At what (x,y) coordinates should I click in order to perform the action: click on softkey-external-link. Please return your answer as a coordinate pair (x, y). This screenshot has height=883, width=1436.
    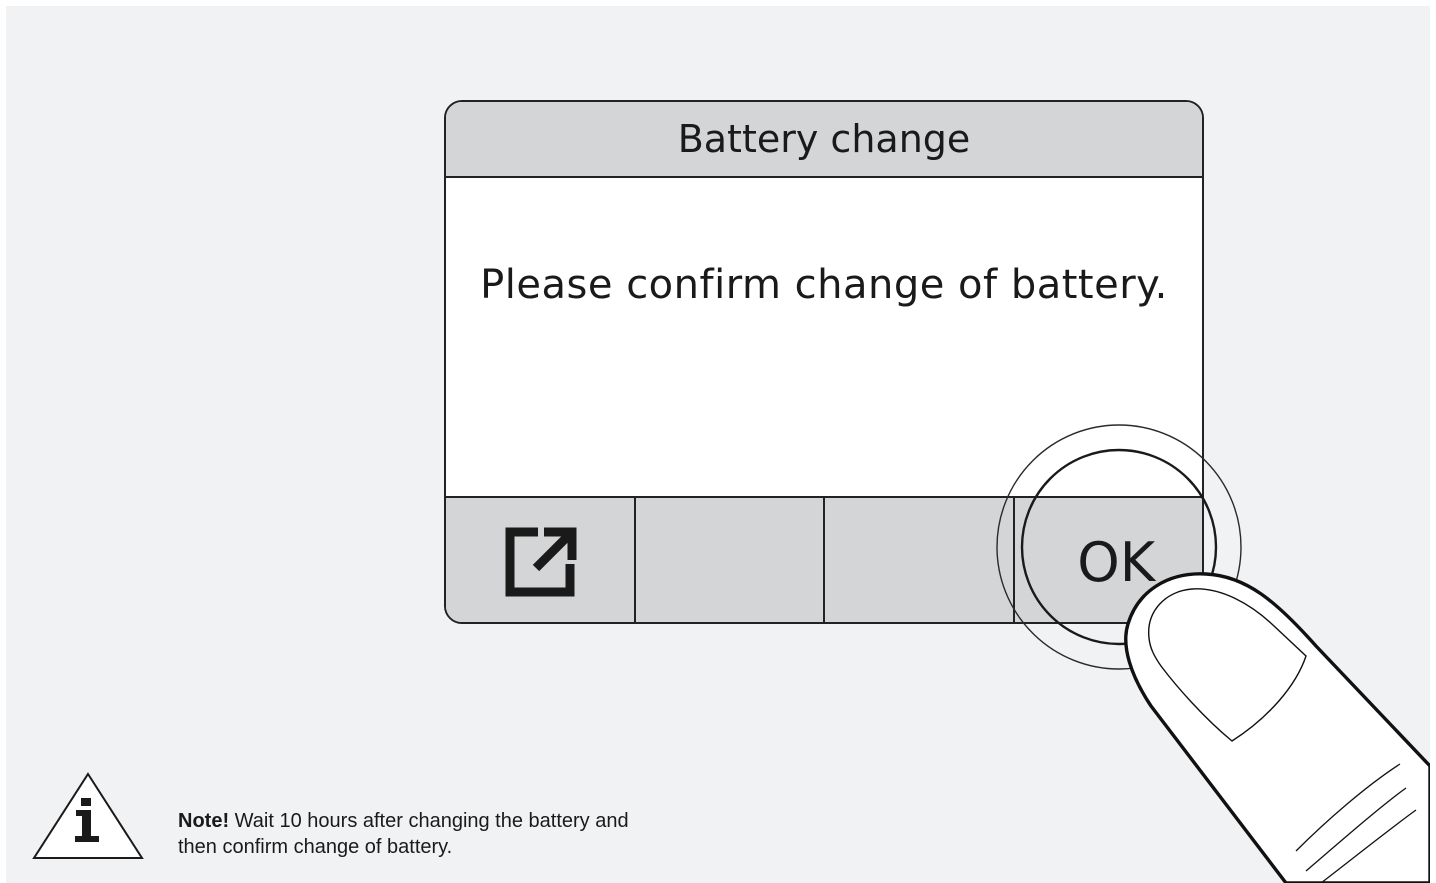
    Looking at the image, I should click on (541, 560).